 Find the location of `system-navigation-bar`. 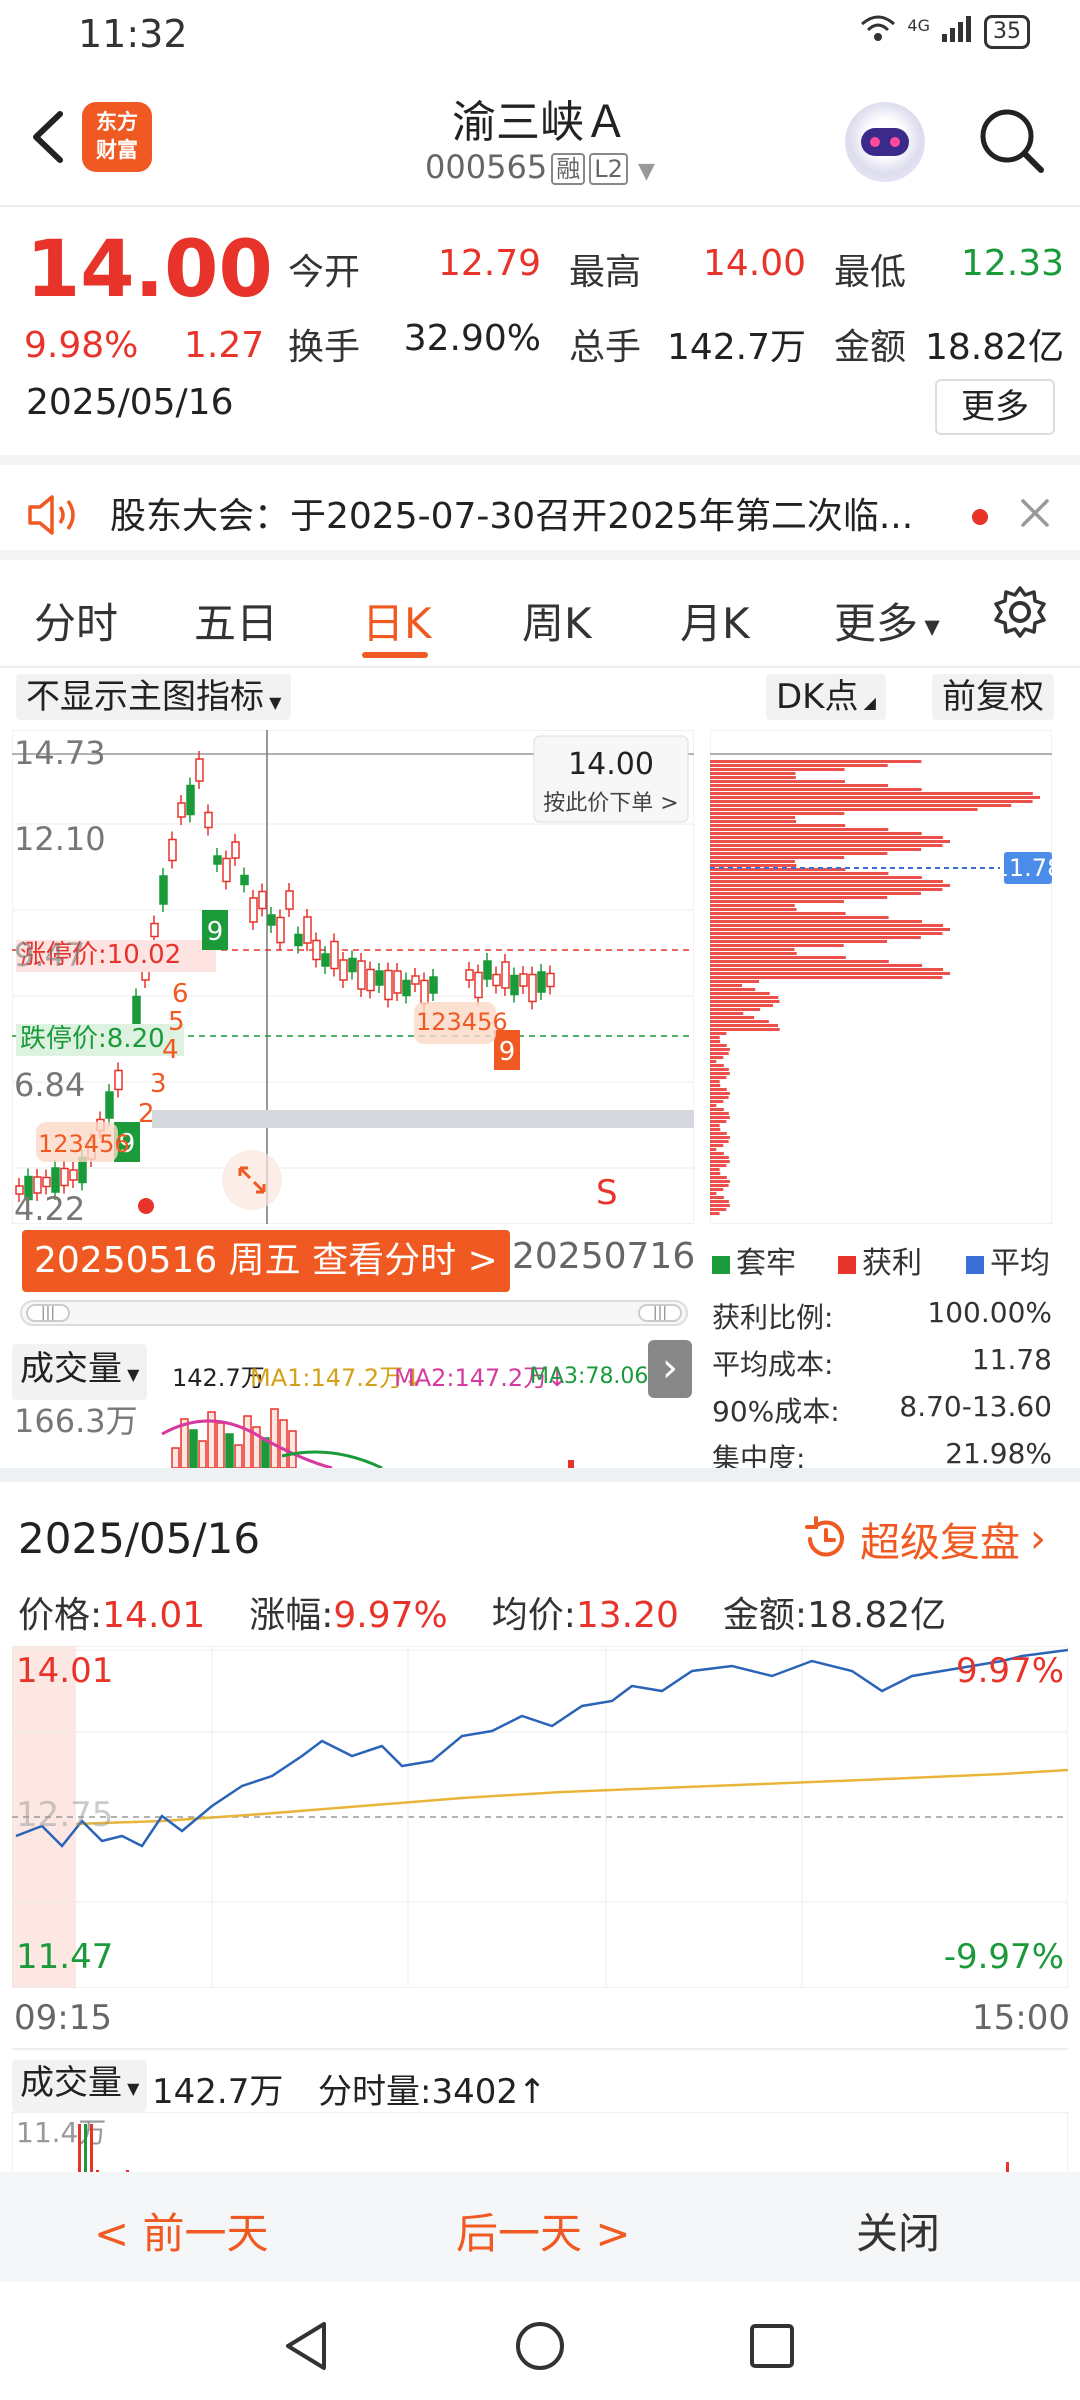

system-navigation-bar is located at coordinates (540, 2341).